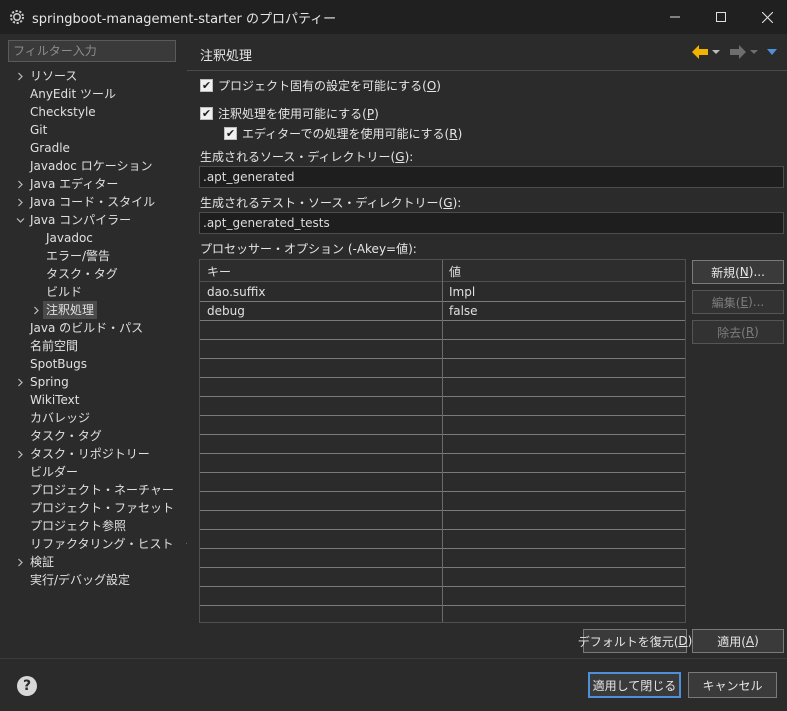  I want to click on column-header-value: 値, so click(455, 271).